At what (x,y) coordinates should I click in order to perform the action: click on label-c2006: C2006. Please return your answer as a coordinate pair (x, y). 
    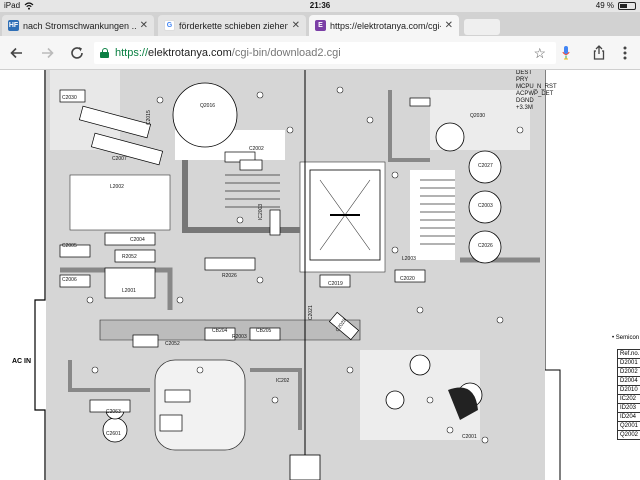
    Looking at the image, I should click on (69, 280).